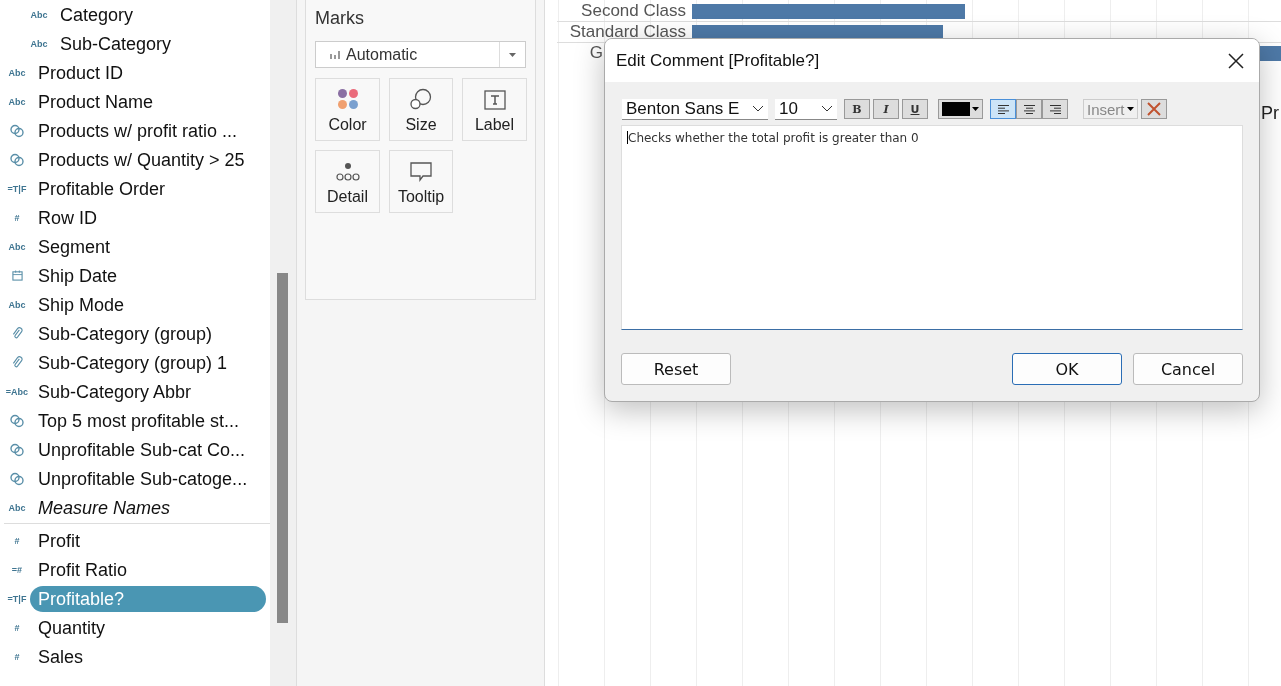 This screenshot has height=686, width=1281. What do you see at coordinates (595, 53) in the screenshot?
I see `row-label: G` at bounding box center [595, 53].